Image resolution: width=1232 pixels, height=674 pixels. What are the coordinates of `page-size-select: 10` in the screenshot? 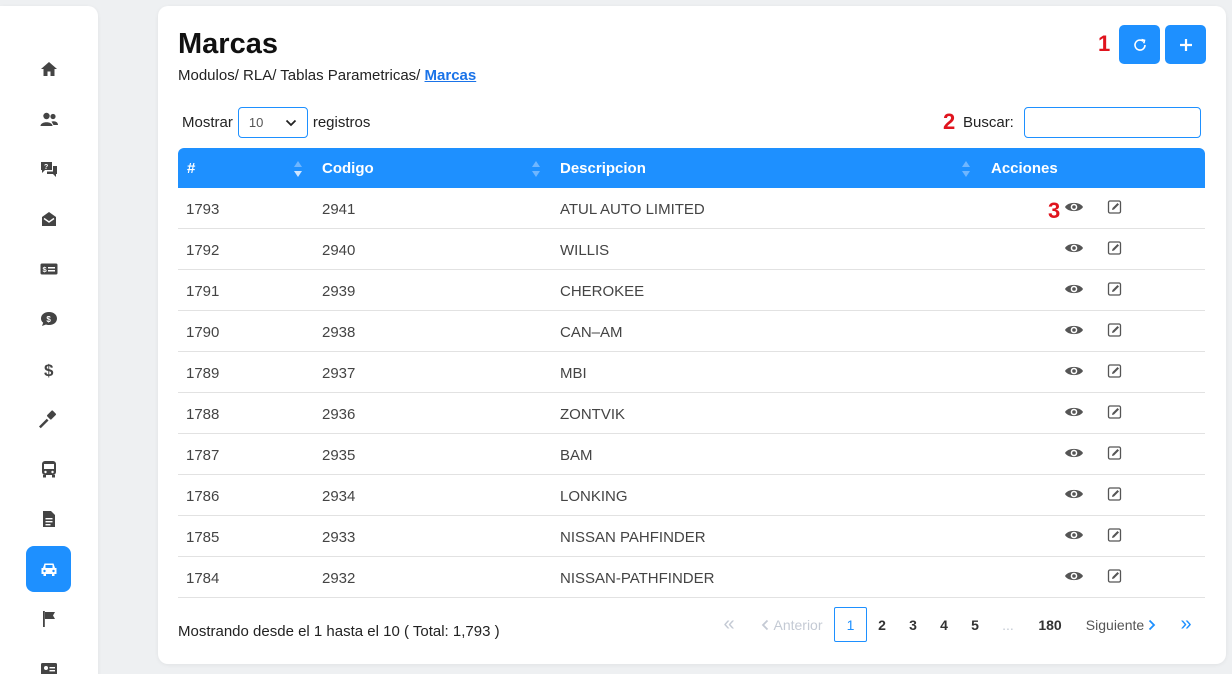 It's located at (272, 122).